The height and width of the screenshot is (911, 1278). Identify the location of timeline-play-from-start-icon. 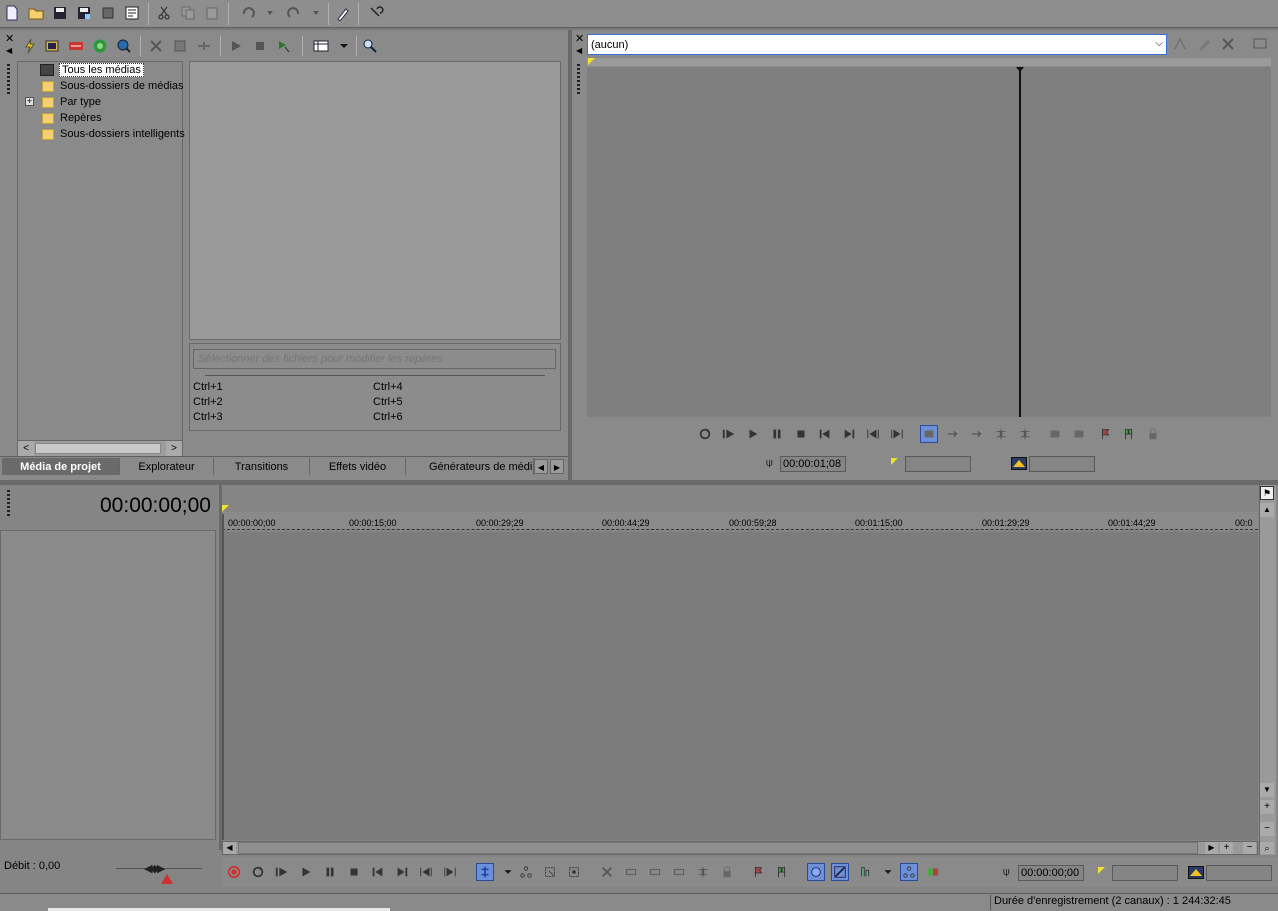
(282, 872).